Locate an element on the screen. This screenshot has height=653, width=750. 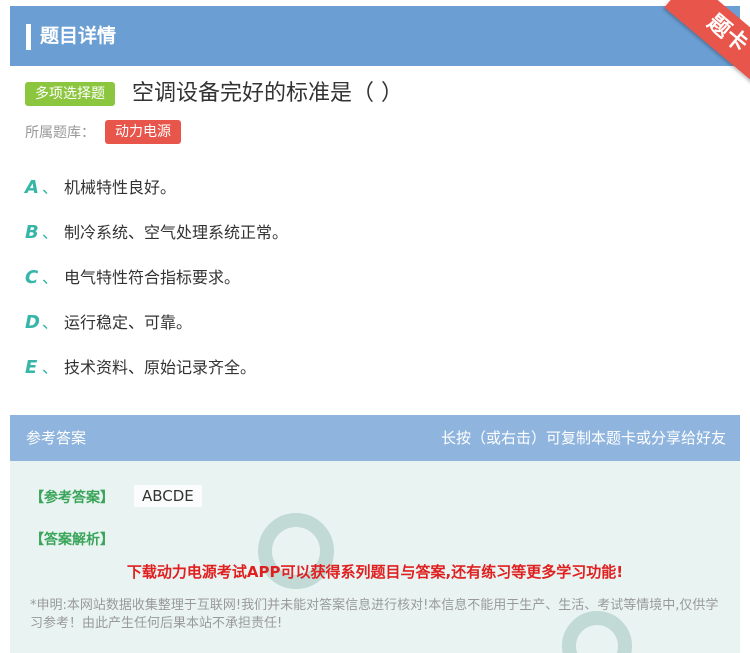
page-header: 题目详情 is located at coordinates (375, 36).